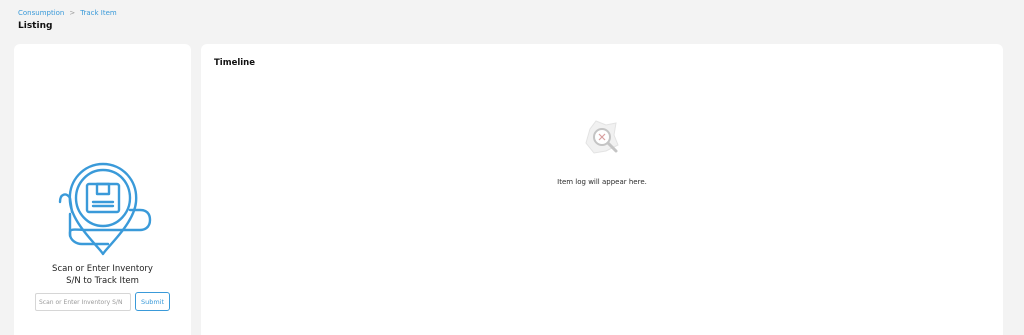  I want to click on page-title: Listing, so click(35, 26).